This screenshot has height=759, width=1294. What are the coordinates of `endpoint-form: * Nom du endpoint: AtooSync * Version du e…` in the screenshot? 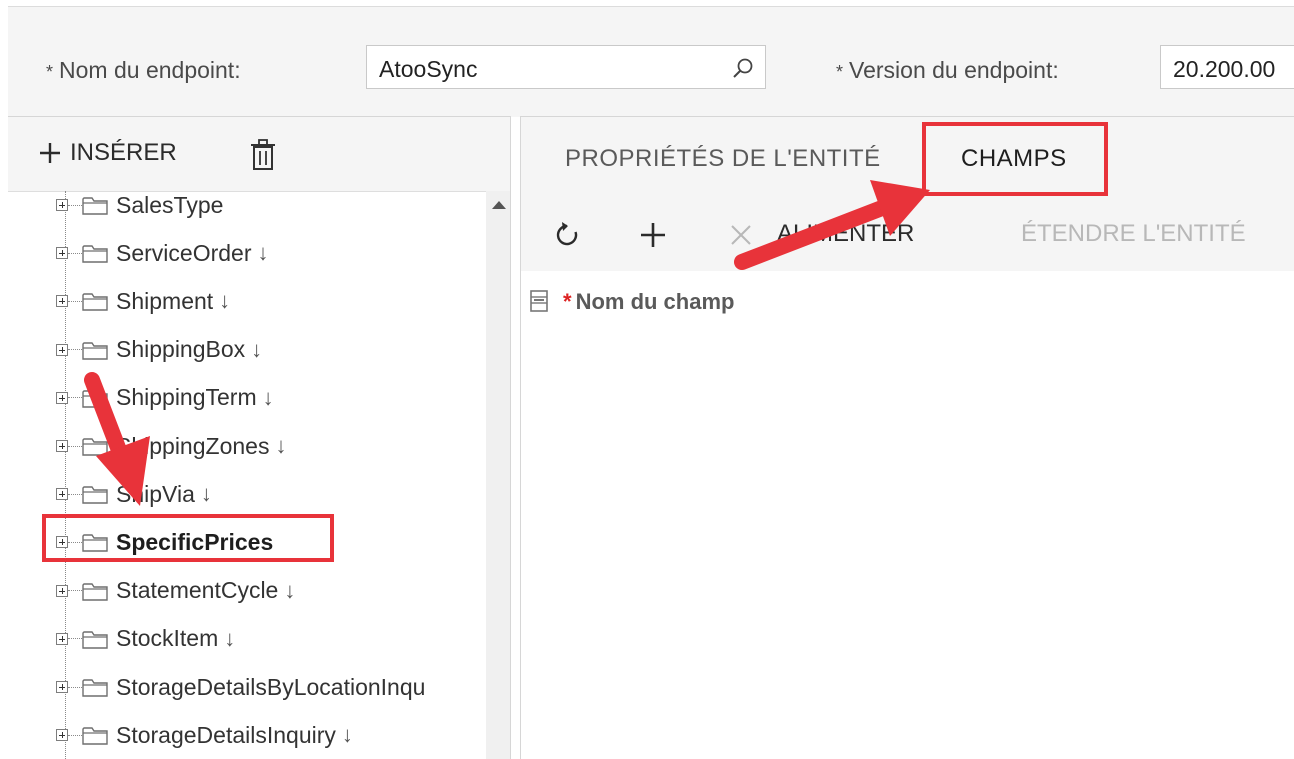 It's located at (651, 61).